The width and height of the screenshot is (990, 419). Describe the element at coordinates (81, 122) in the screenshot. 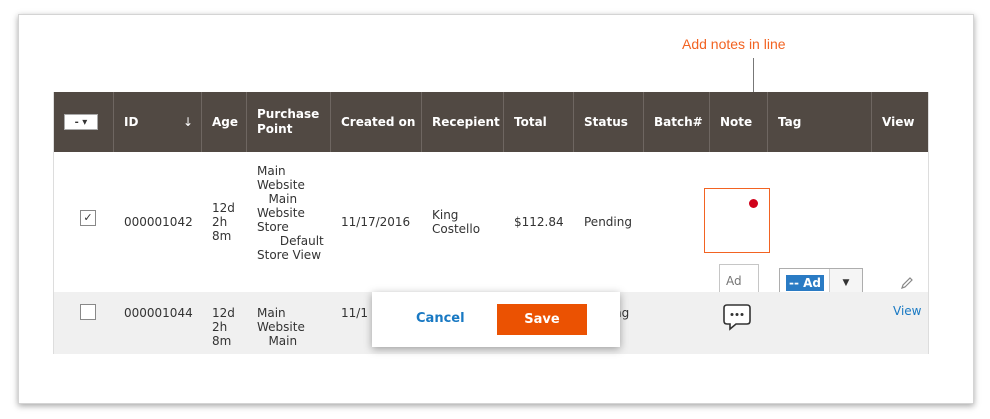

I see `mass-select-dropdown: - ▾` at that location.